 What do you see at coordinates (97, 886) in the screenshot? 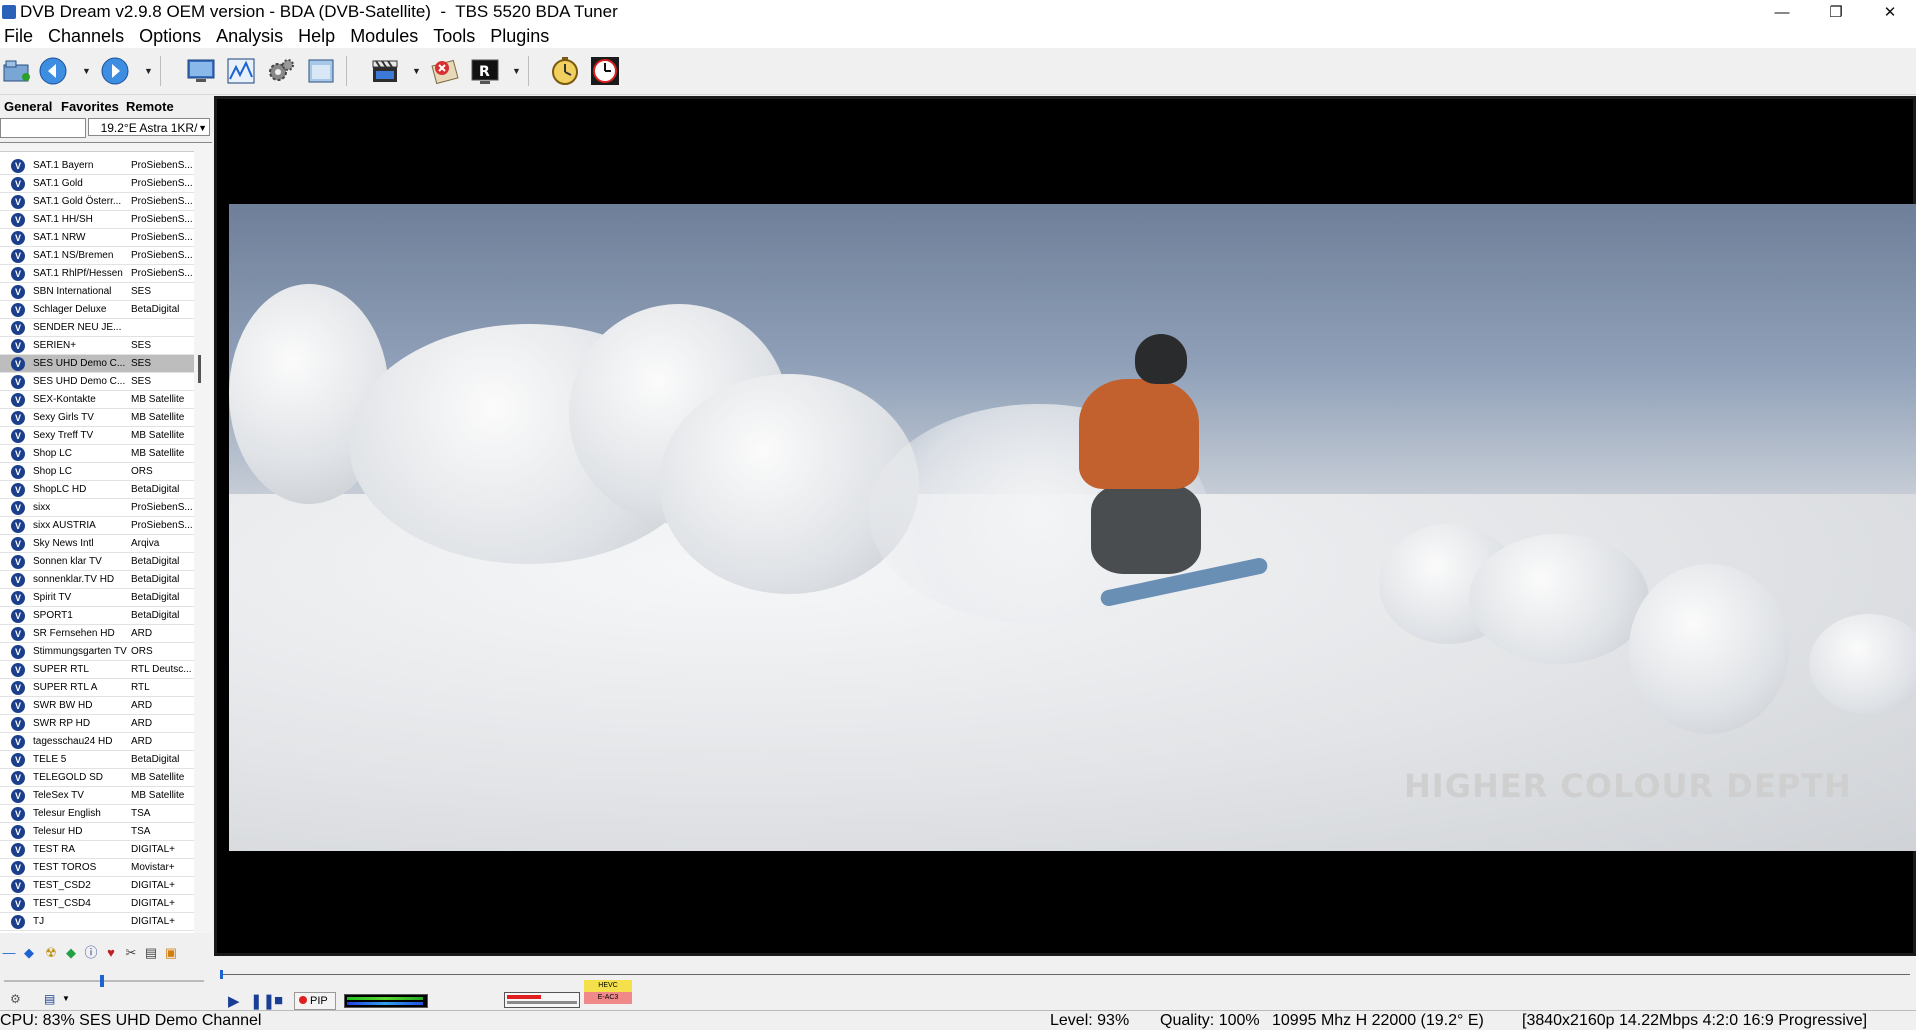
I see `channel-row: V TEST_CSD2 DIGITAL+` at bounding box center [97, 886].